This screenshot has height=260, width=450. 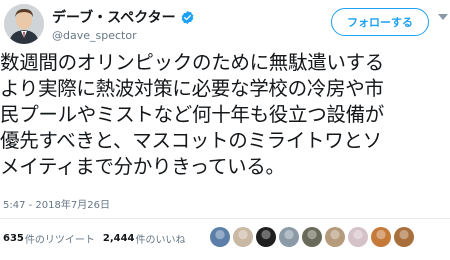 I want to click on tweet-line: 数週間のオリンピックのために無駄遣いする, so click(x=192, y=62).